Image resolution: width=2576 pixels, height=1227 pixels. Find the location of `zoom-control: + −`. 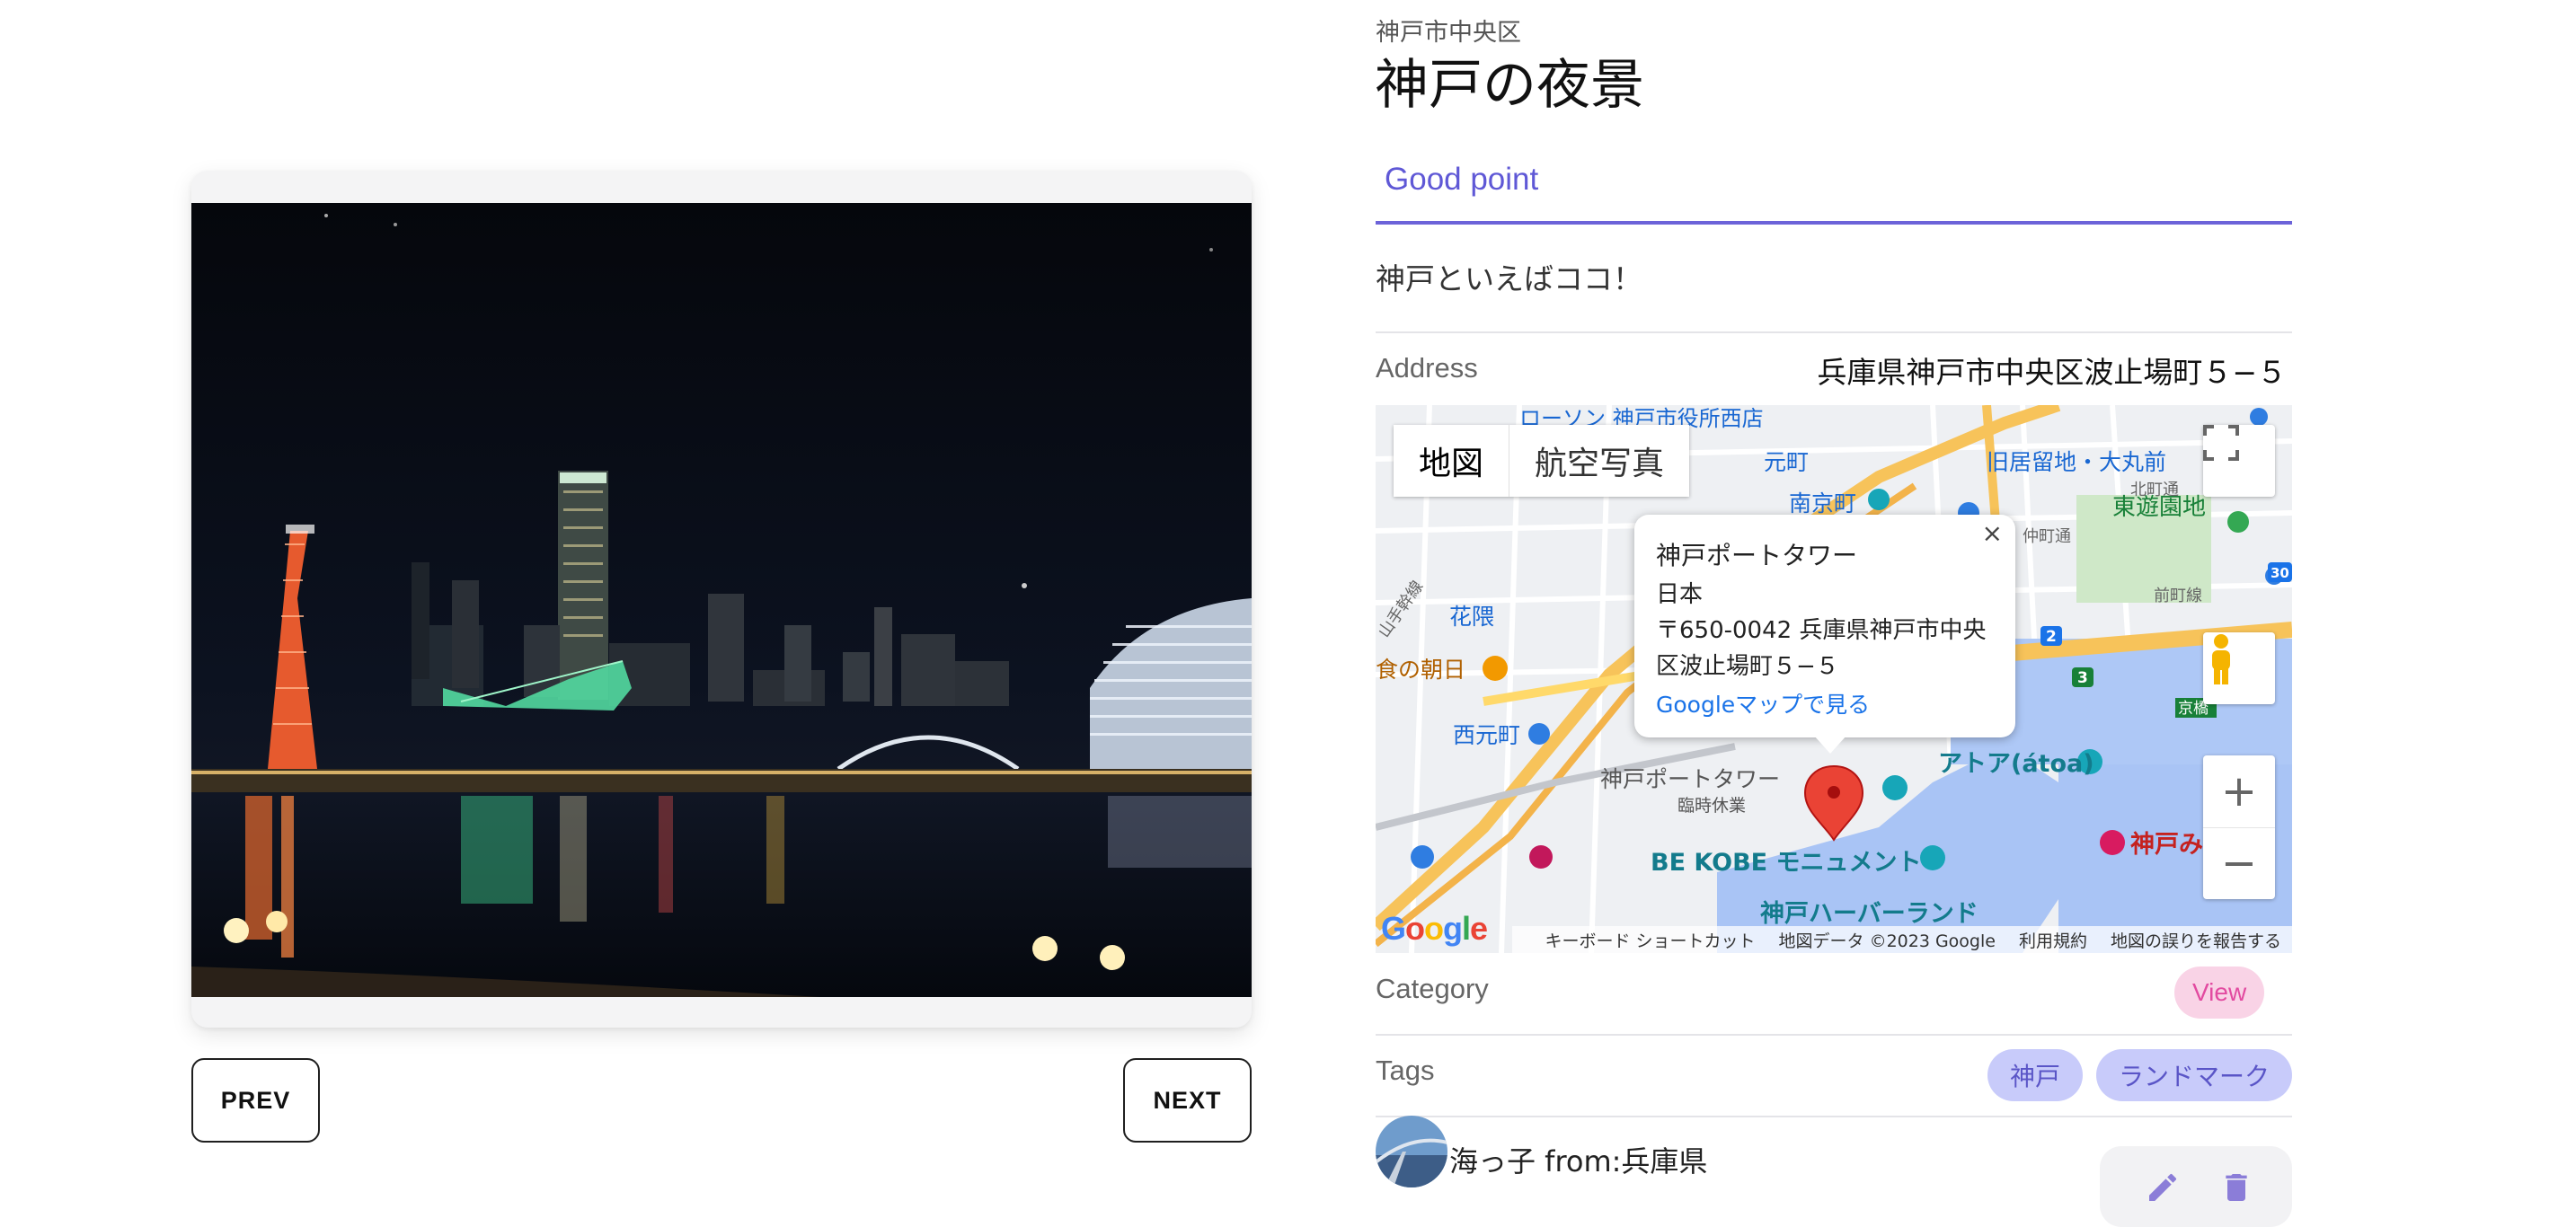

zoom-control: + − is located at coordinates (2239, 827).